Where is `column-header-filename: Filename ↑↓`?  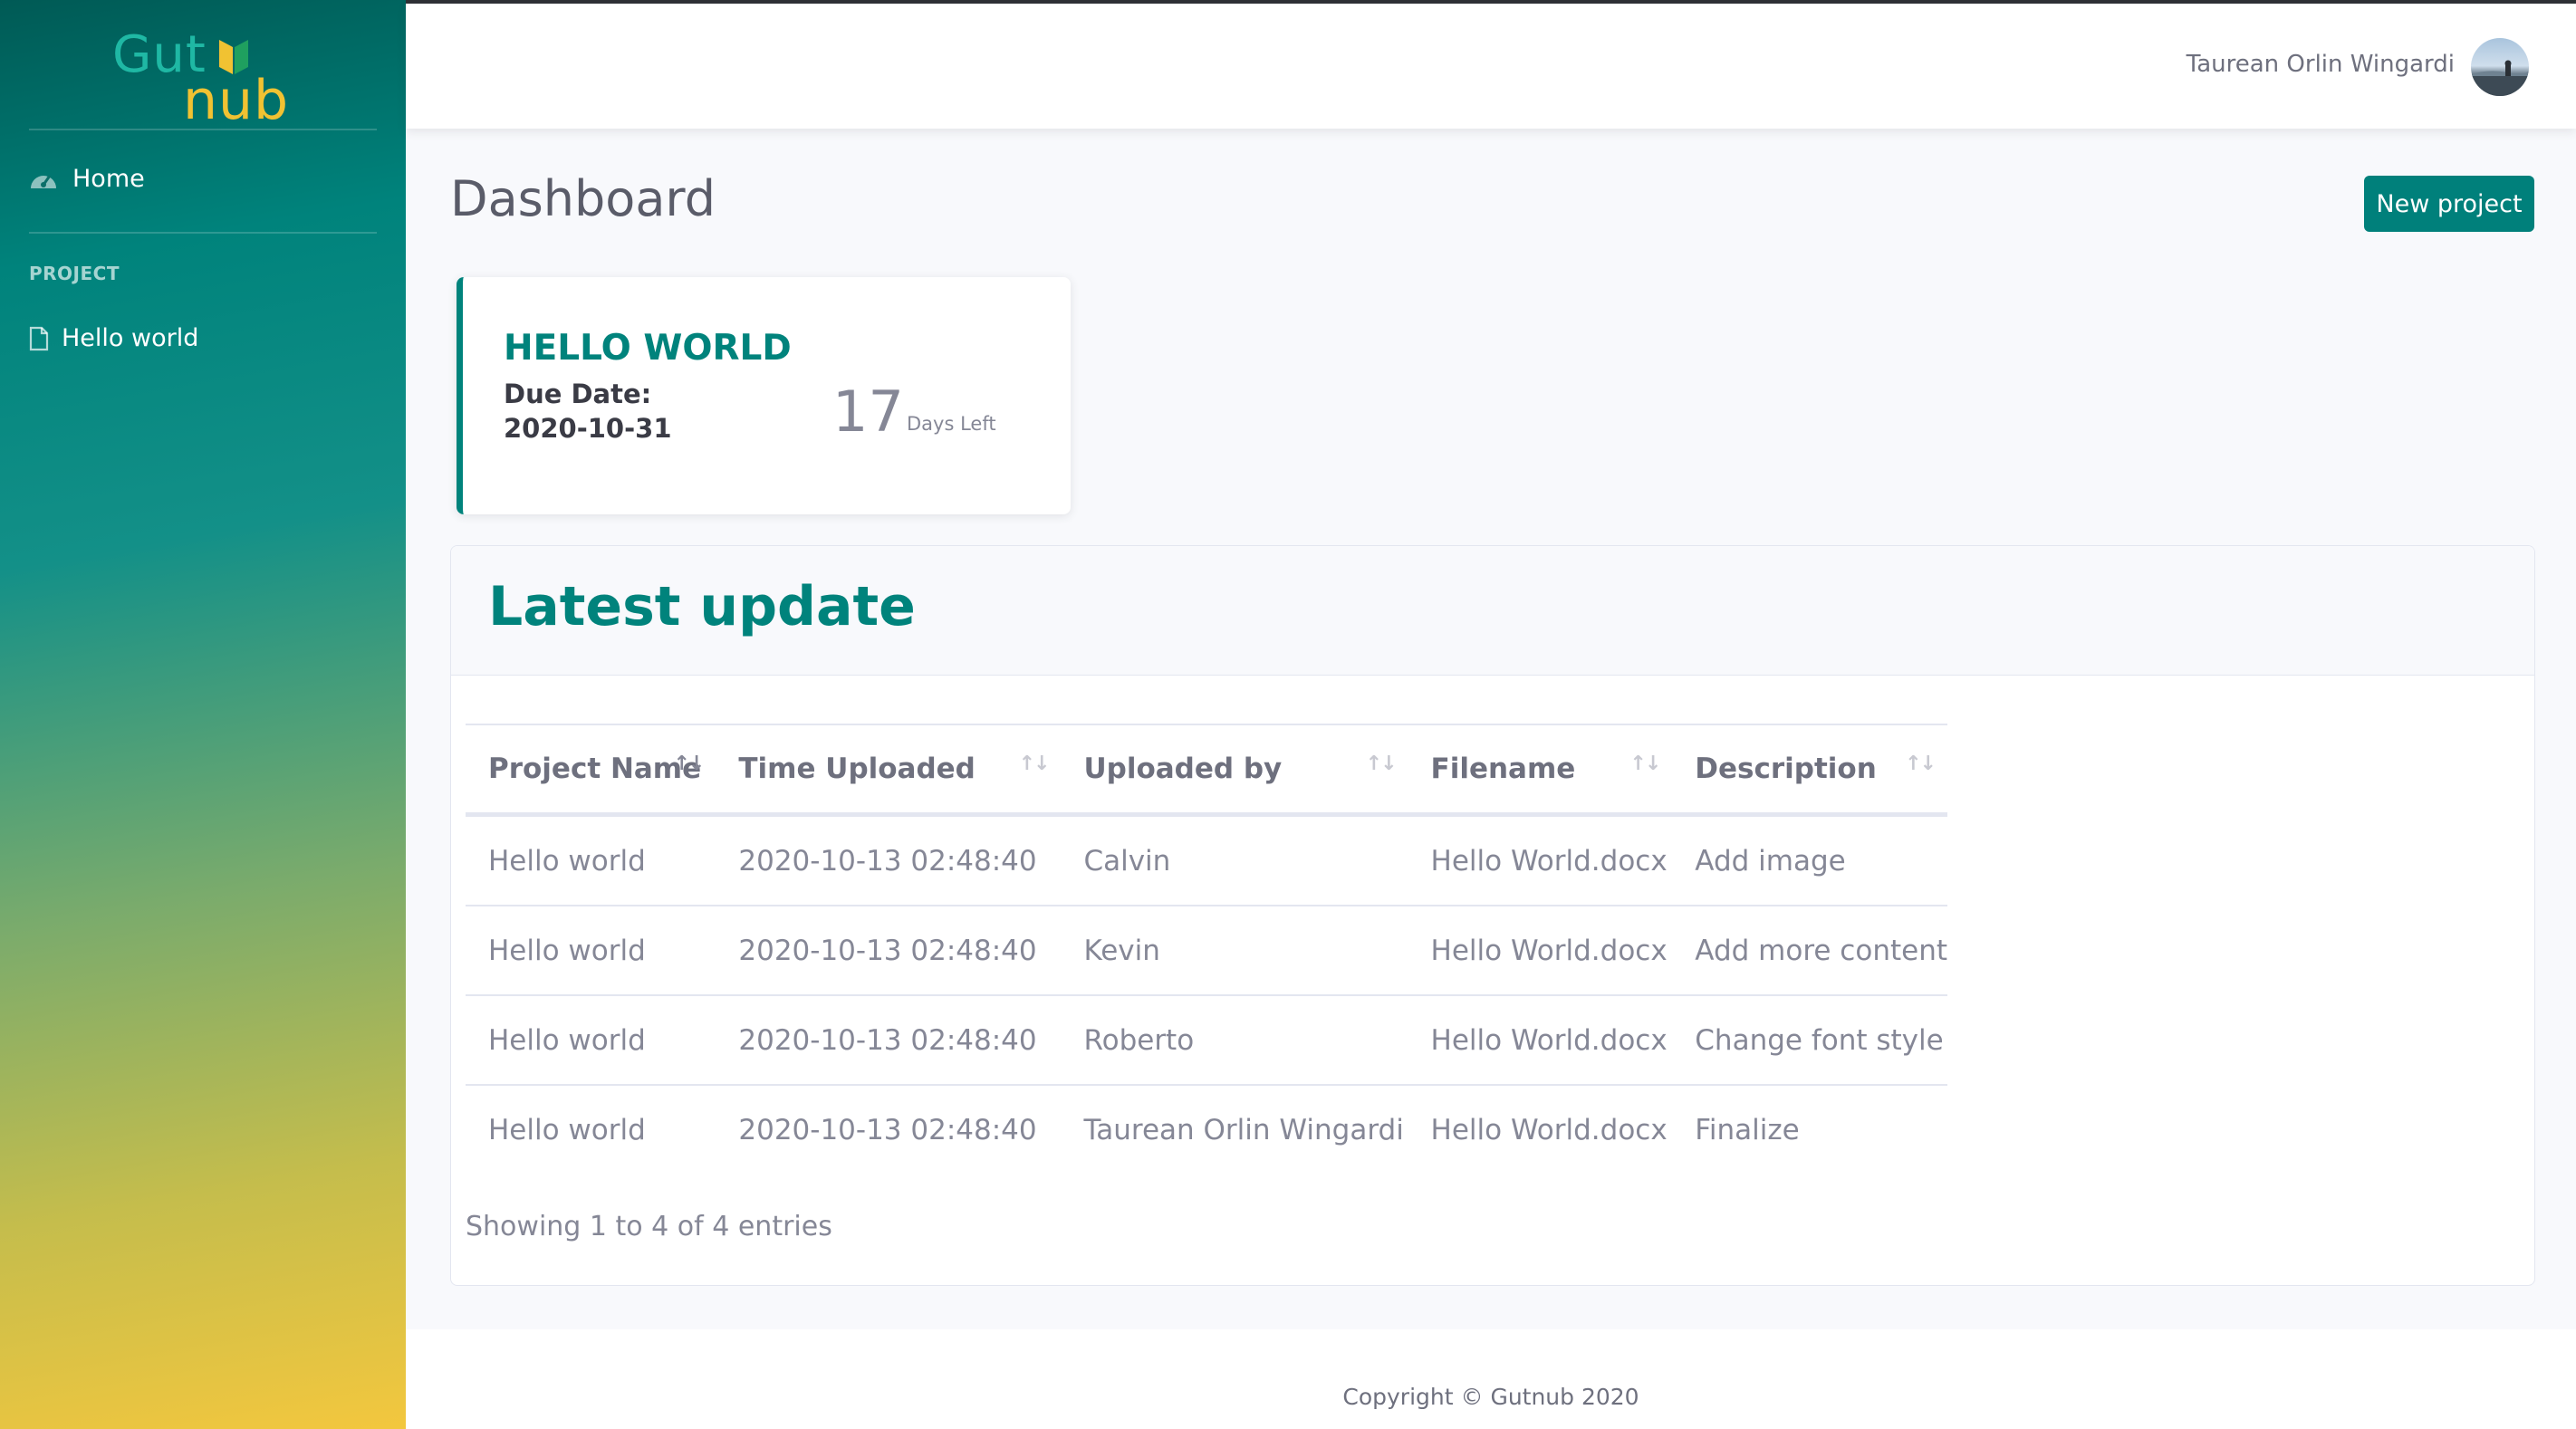 column-header-filename: Filename ↑↓ is located at coordinates (1540, 770).